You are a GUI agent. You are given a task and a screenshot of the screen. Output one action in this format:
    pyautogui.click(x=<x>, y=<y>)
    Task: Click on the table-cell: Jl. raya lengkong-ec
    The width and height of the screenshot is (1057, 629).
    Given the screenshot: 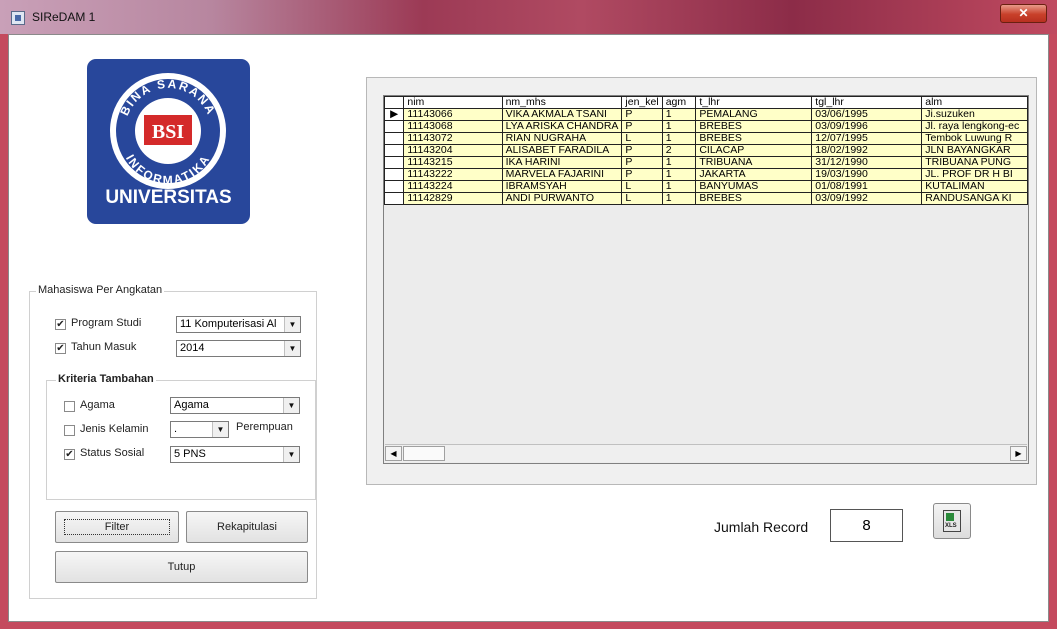 What is the action you would take?
    pyautogui.click(x=974, y=126)
    